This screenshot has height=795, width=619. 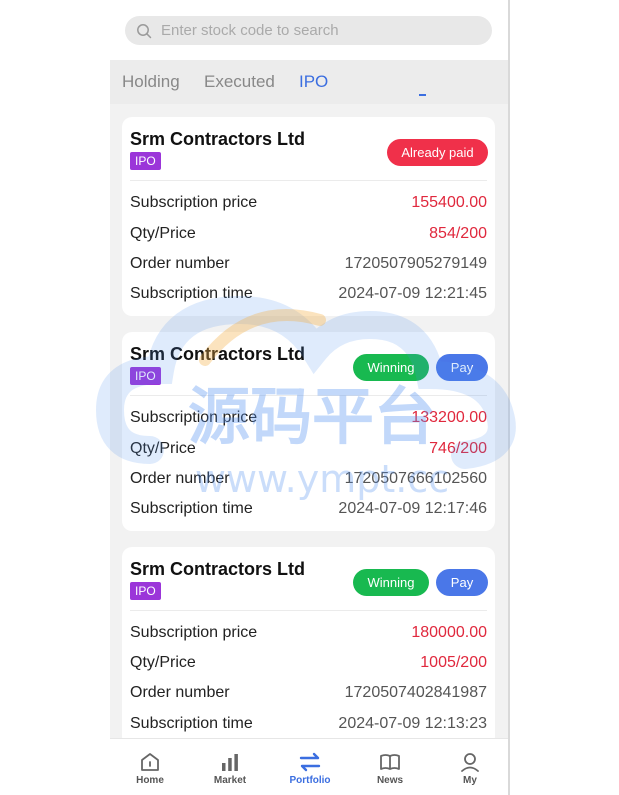 I want to click on user-icon, so click(x=470, y=762).